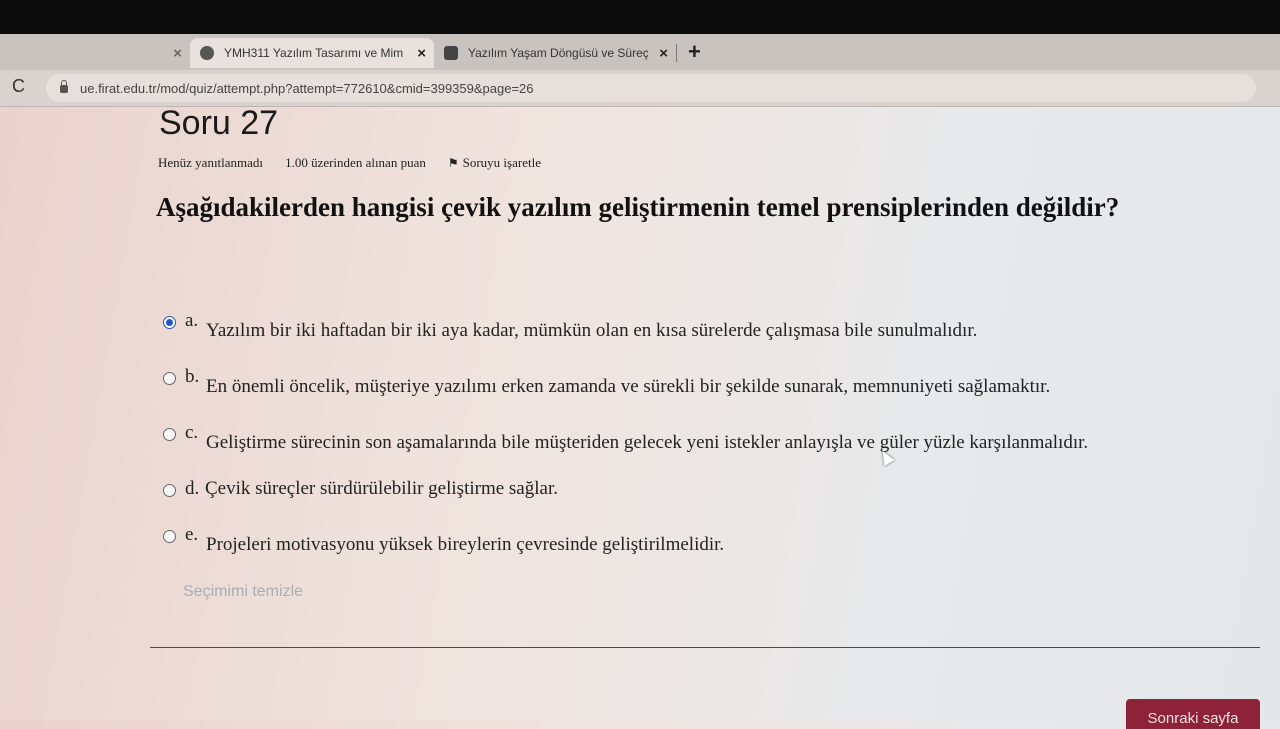  I want to click on clear-choice-link: Seçimimi temizle, so click(243, 592).